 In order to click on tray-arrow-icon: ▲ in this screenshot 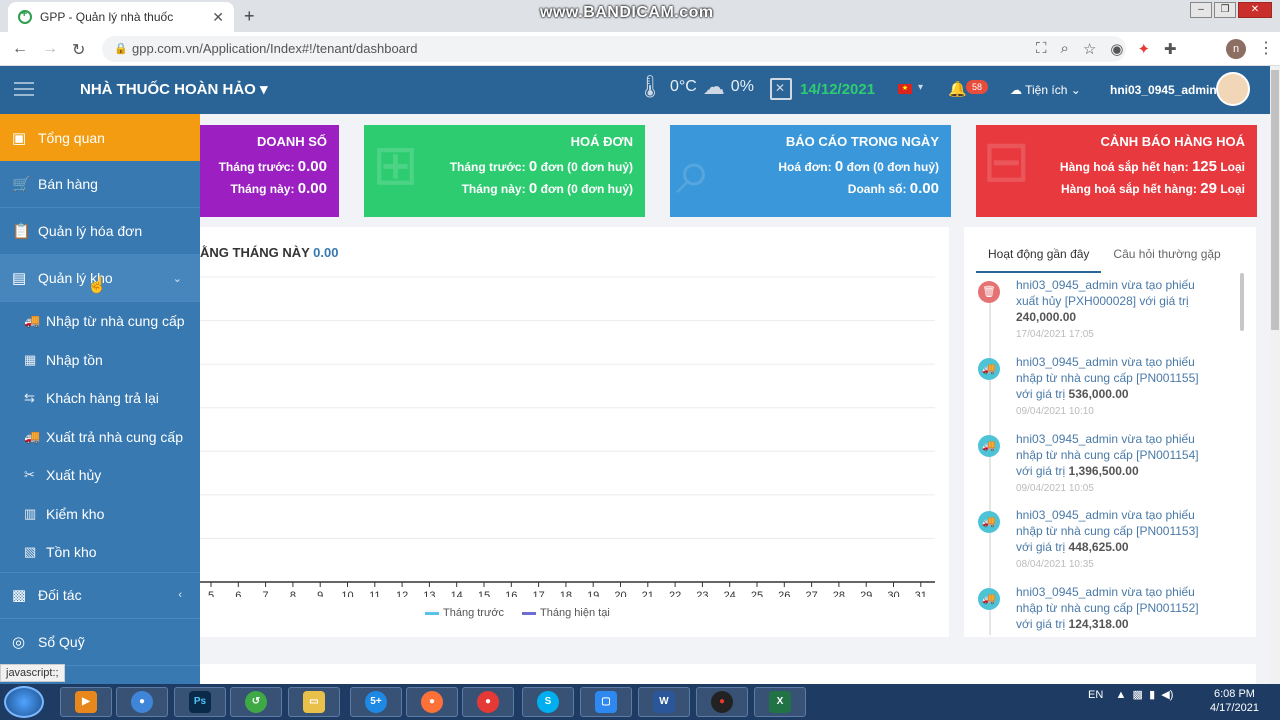, I will do `click(1121, 695)`.